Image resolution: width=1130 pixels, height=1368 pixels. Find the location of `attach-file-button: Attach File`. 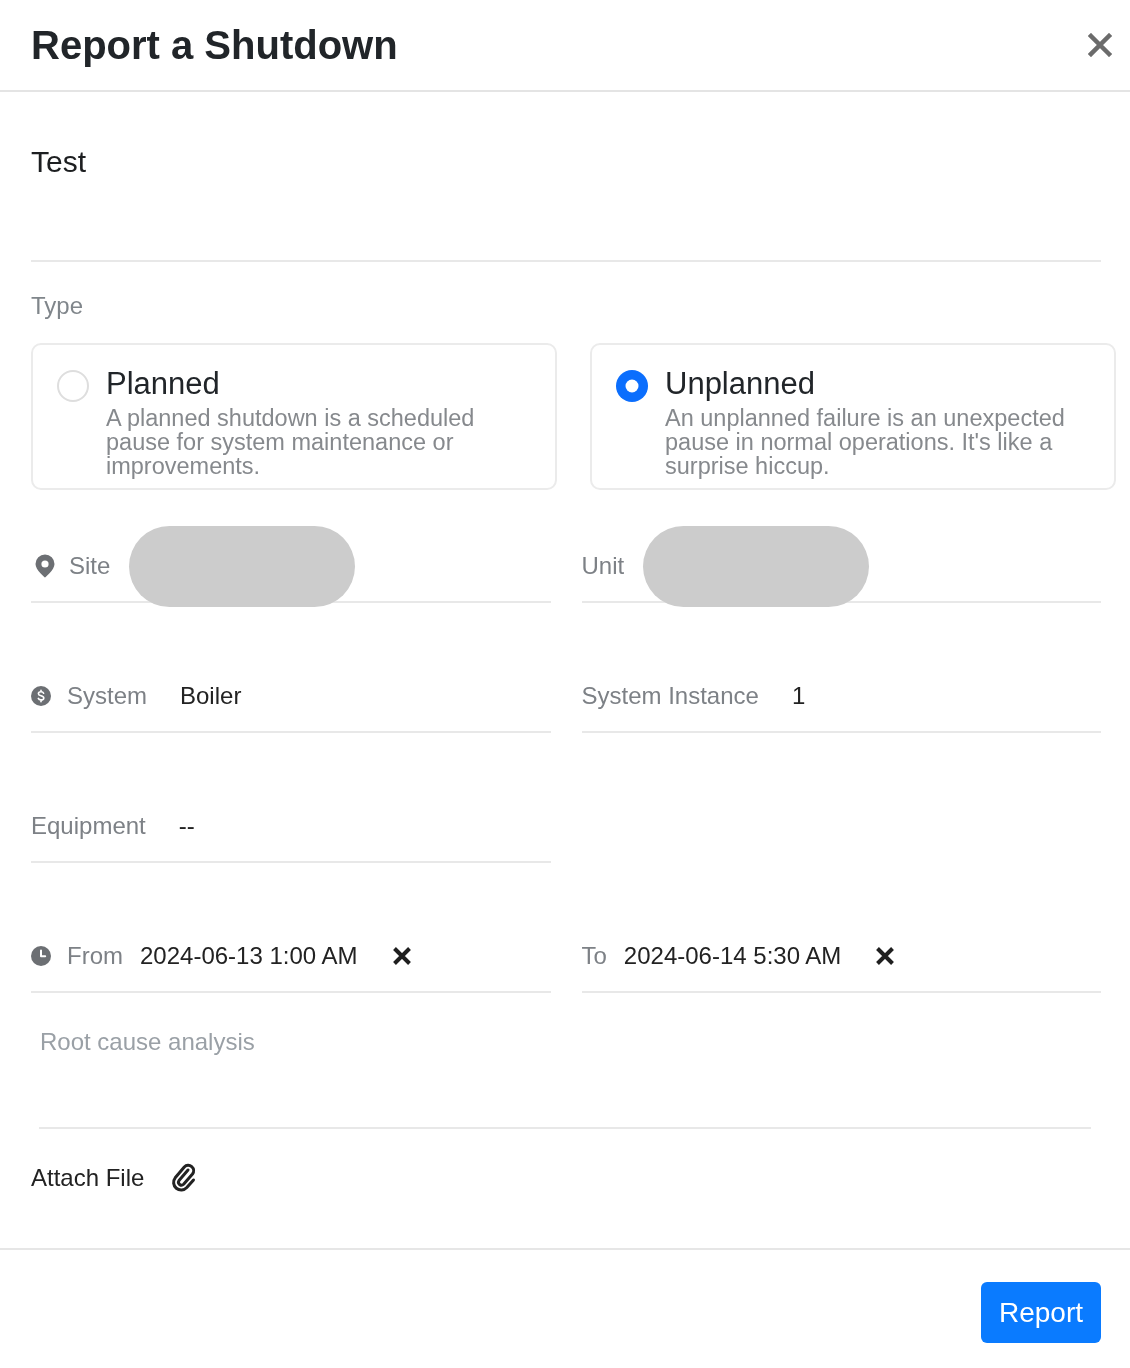

attach-file-button: Attach File is located at coordinates (114, 1178).